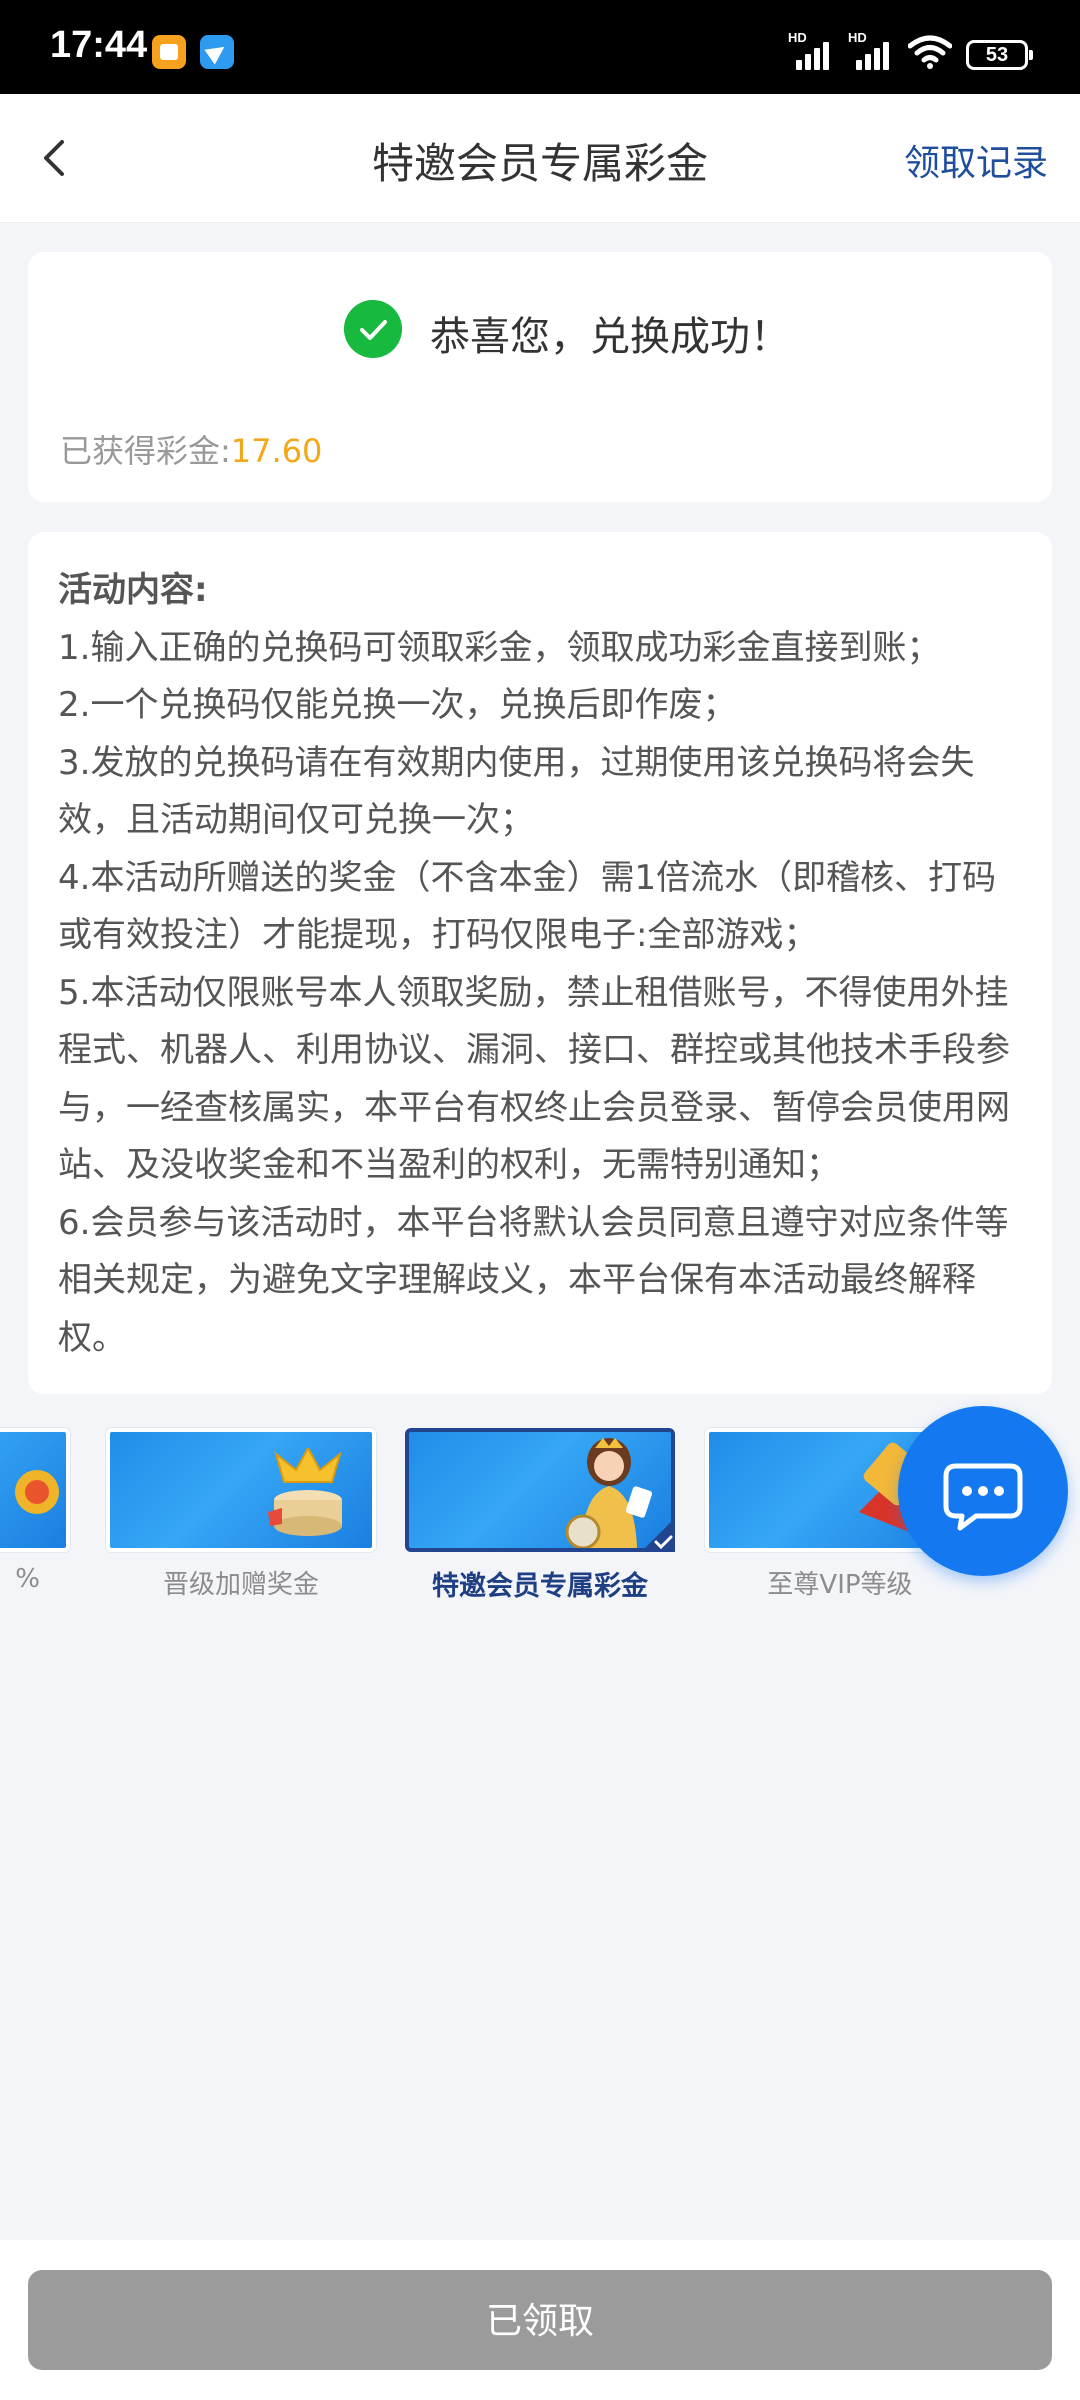 The height and width of the screenshot is (2400, 1080). I want to click on status-bar: 17:44 HD HD 53, so click(540, 47).